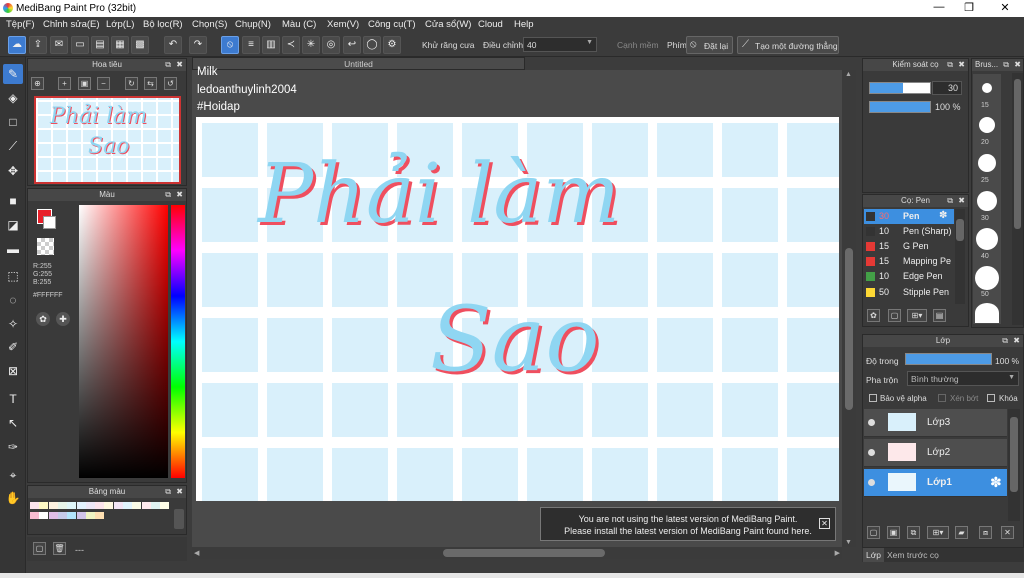 The height and width of the screenshot is (578, 1024). I want to click on radial-snap-icon: ✳, so click(311, 45).